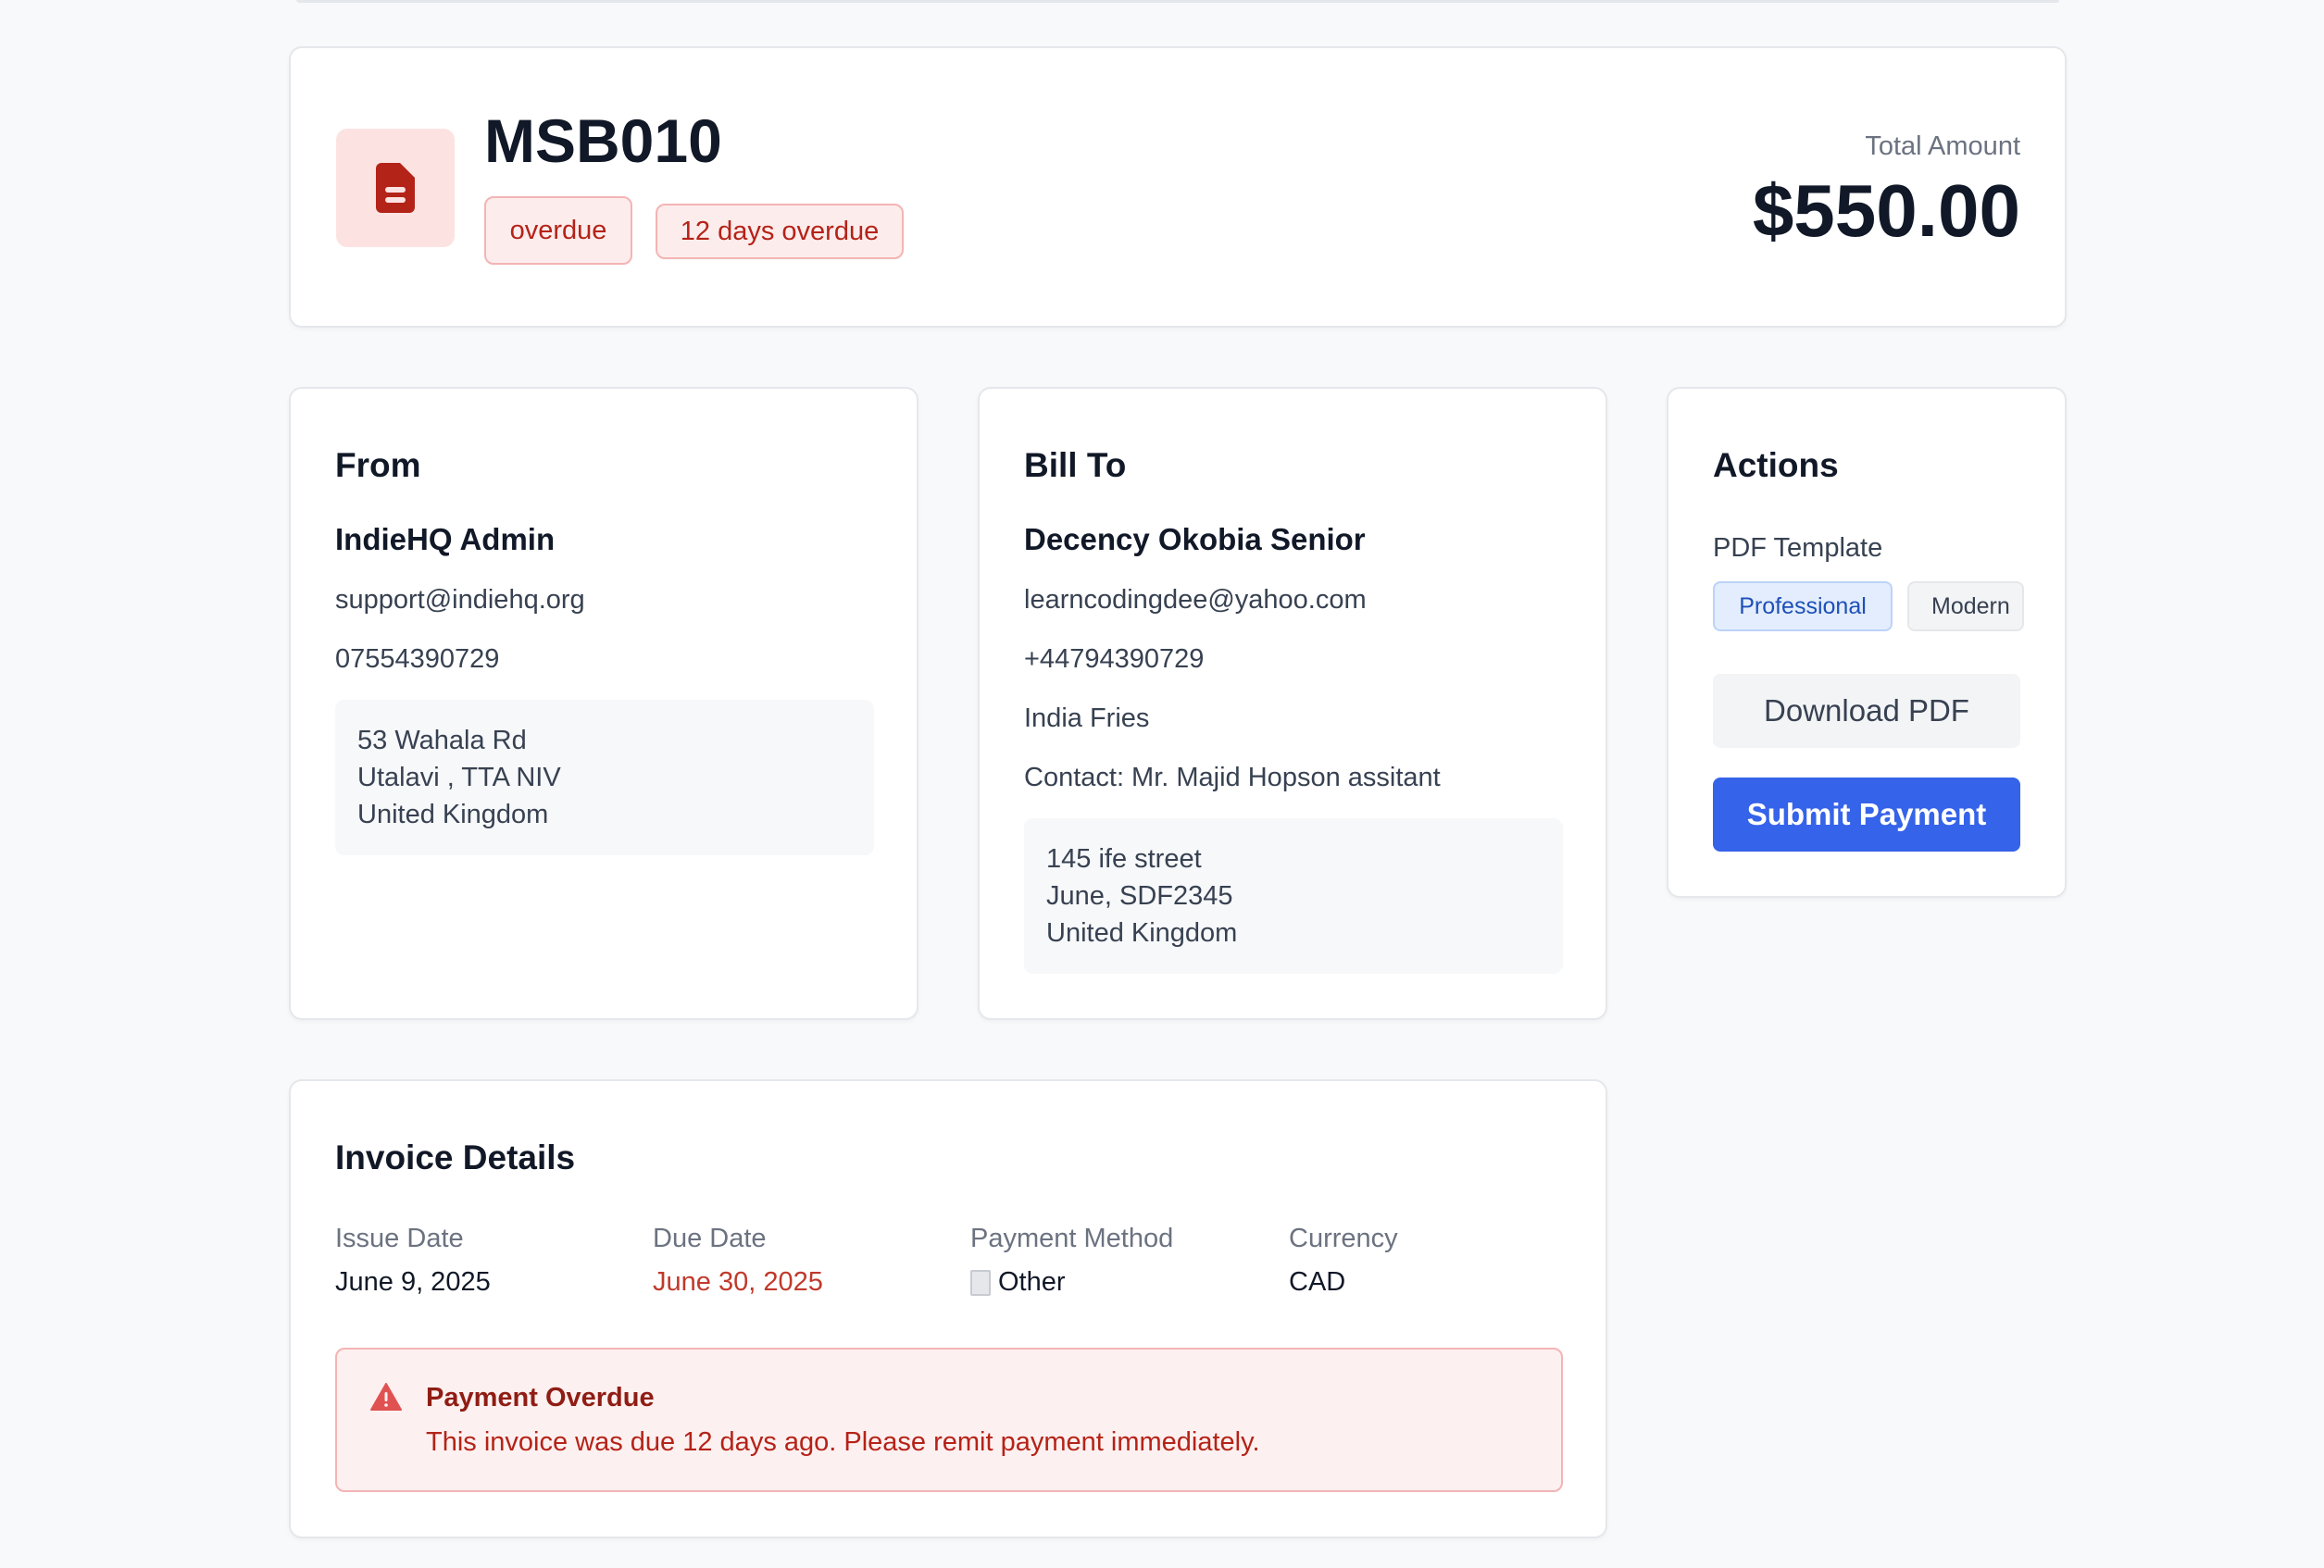 The height and width of the screenshot is (1568, 2324). What do you see at coordinates (1798, 548) in the screenshot?
I see `pdf-template-label: PDF Template` at bounding box center [1798, 548].